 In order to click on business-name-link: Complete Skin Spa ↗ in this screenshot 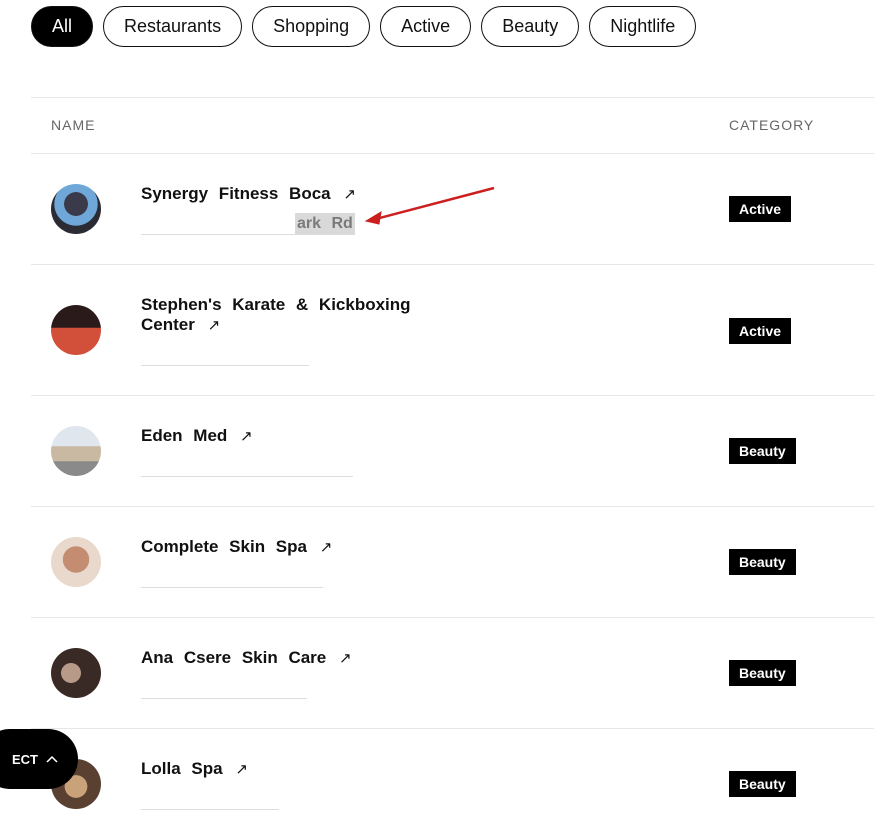, I will do `click(276, 547)`.